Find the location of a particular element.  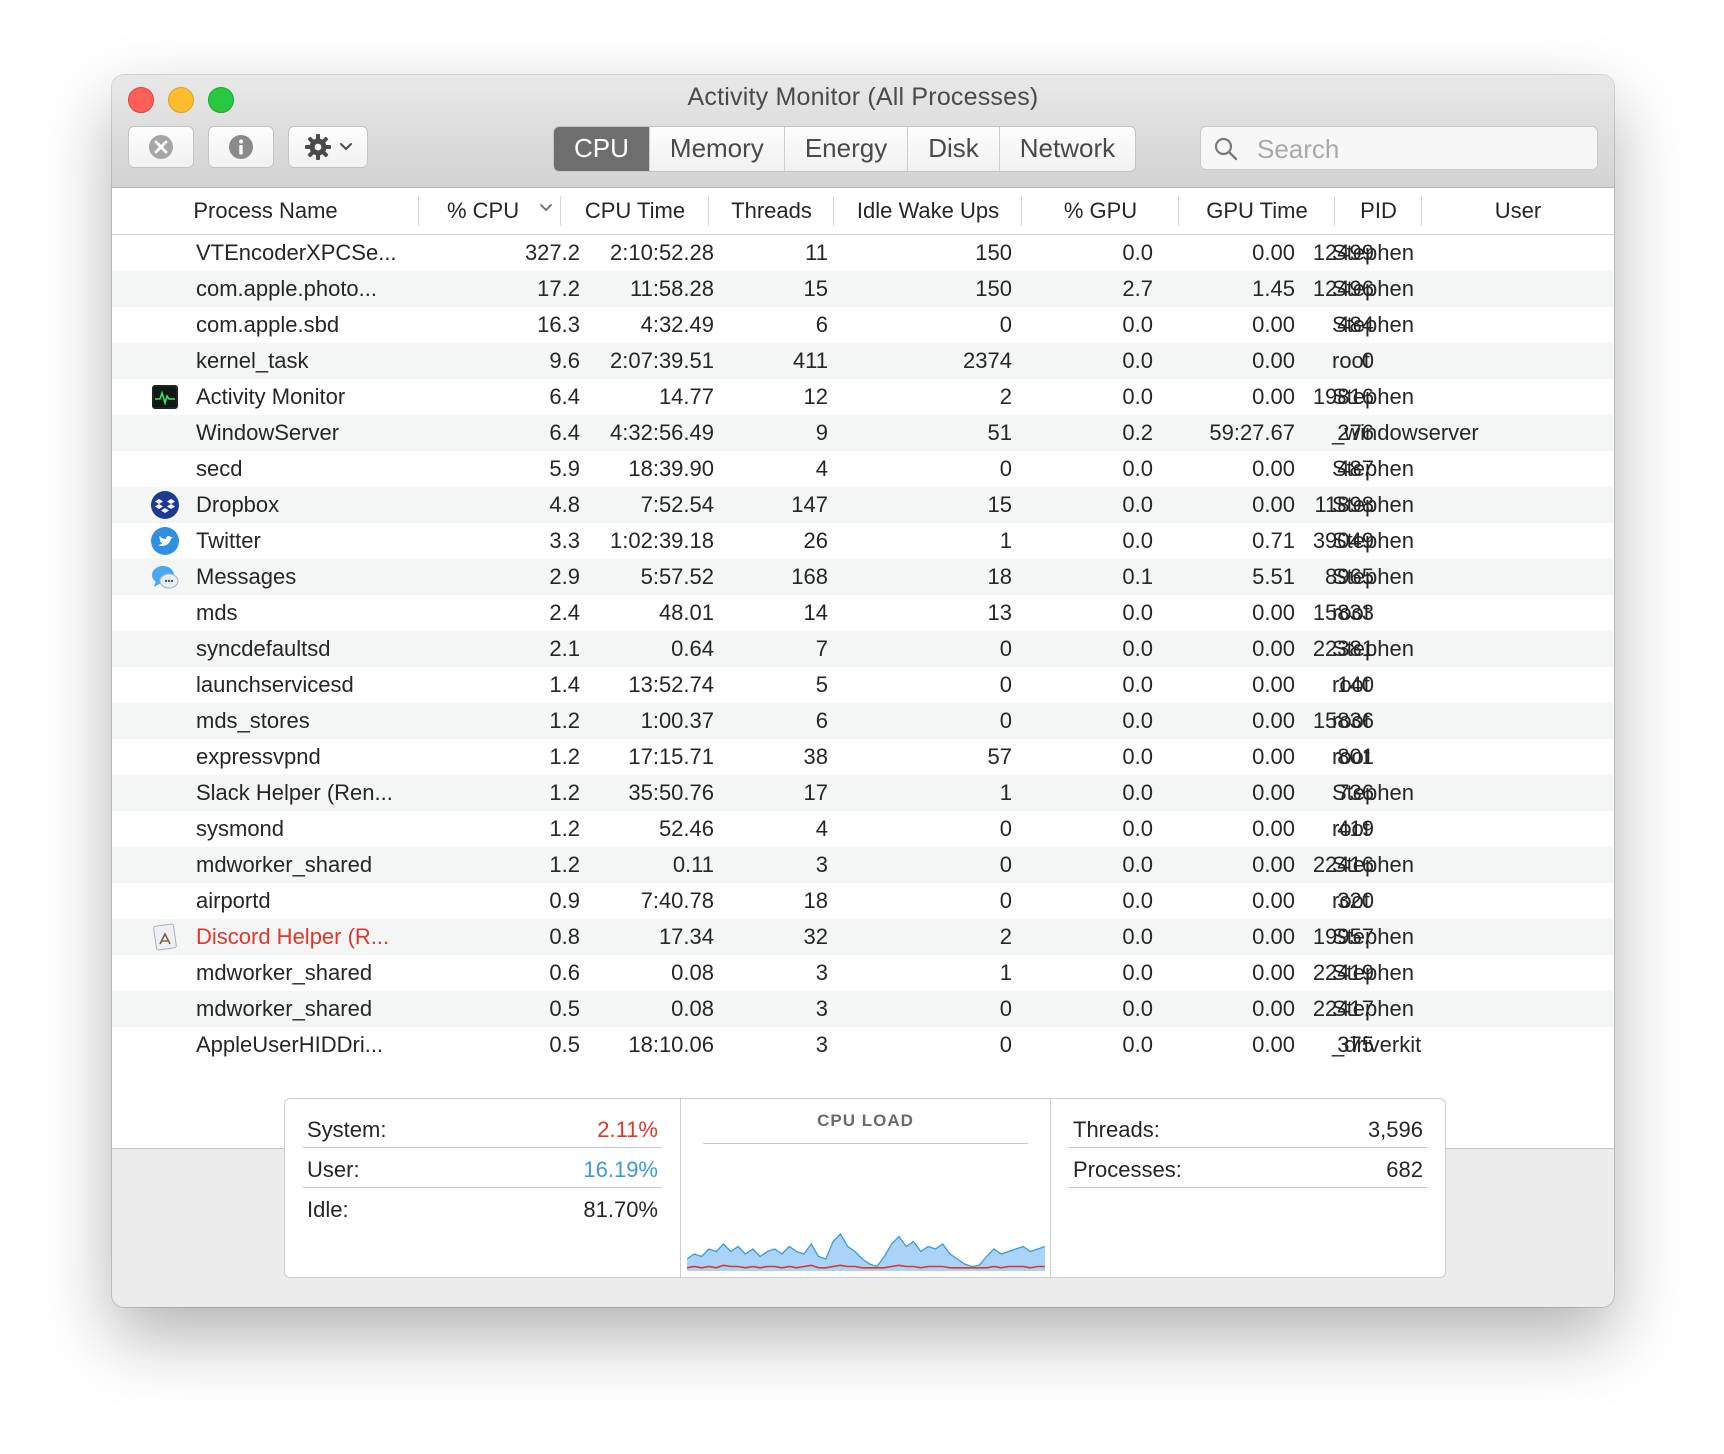

cell-cpu-time: 13:52.74 is located at coordinates (671, 684).